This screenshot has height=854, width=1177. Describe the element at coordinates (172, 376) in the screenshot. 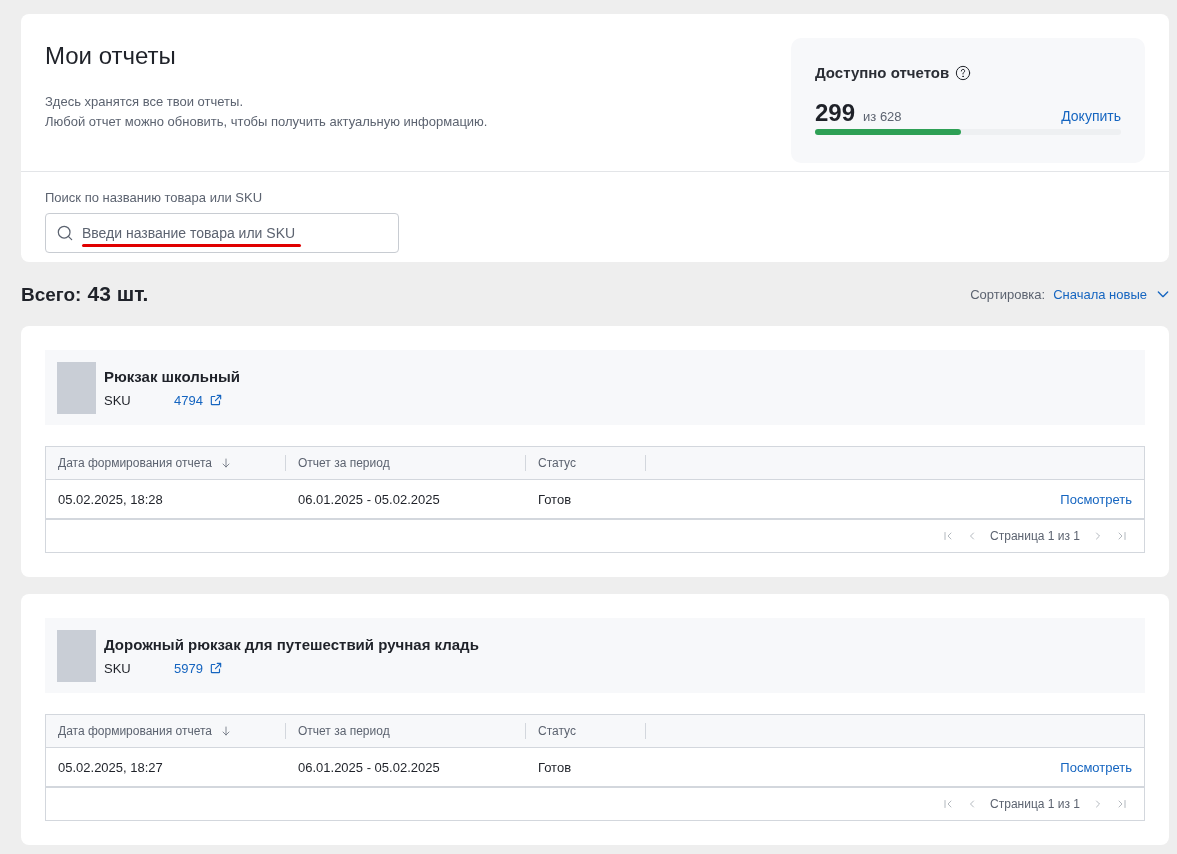

I see `product-name: Рюкзак школьный` at that location.